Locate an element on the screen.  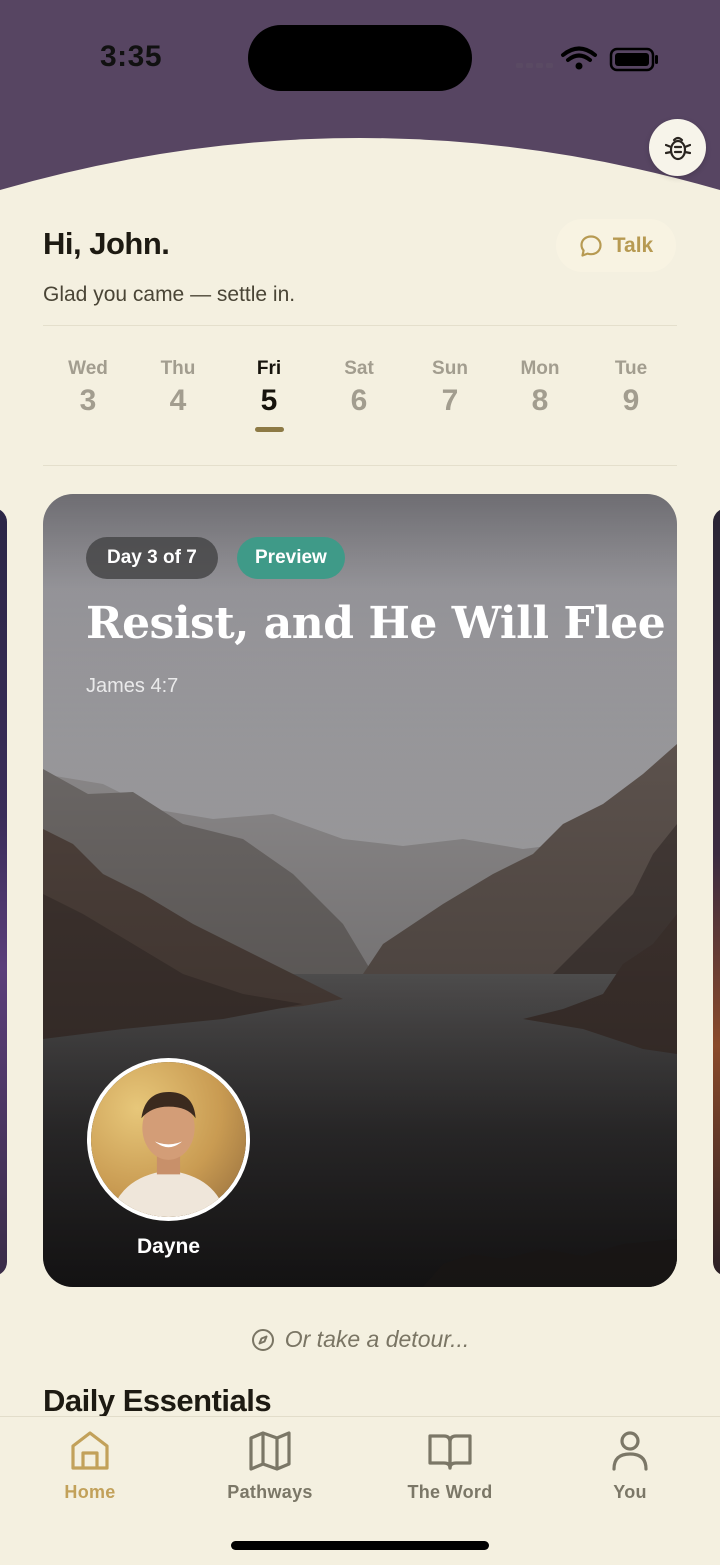
day-number: 9 is located at coordinates (631, 400).